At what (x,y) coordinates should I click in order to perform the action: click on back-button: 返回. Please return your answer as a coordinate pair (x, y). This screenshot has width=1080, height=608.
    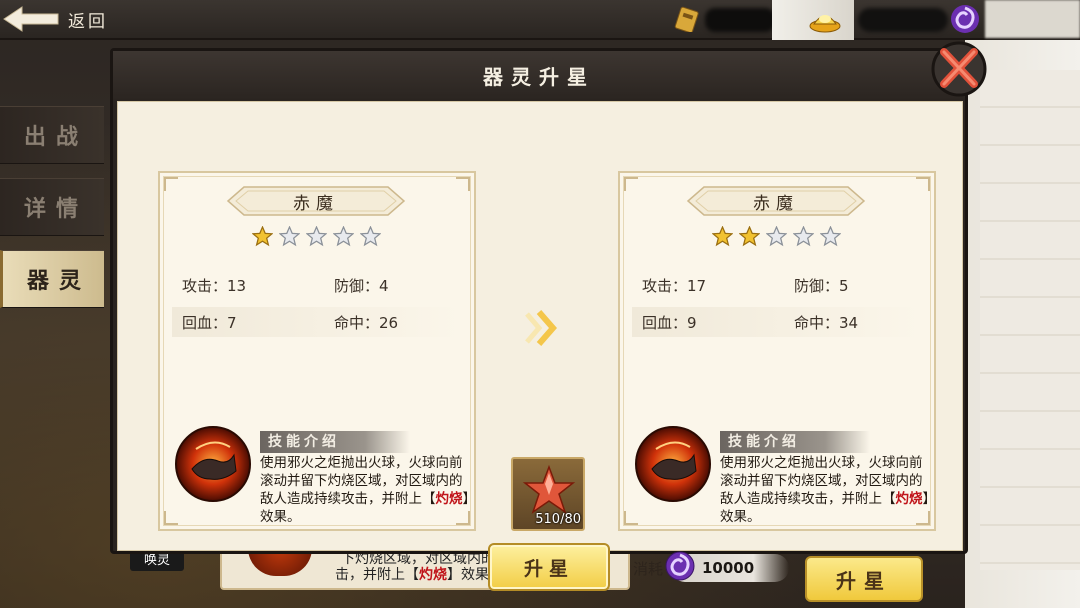
    Looking at the image, I should click on (65, 19).